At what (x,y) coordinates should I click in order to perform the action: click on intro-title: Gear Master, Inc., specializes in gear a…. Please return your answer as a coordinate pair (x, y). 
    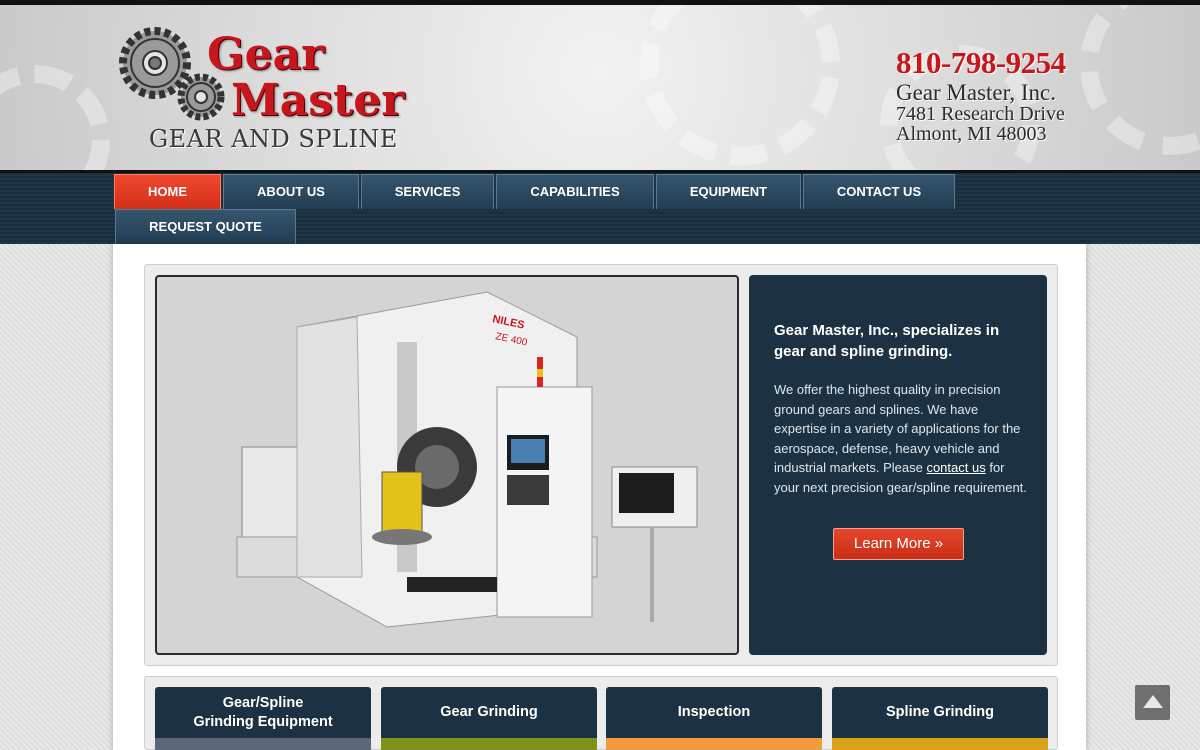
    Looking at the image, I should click on (887, 341).